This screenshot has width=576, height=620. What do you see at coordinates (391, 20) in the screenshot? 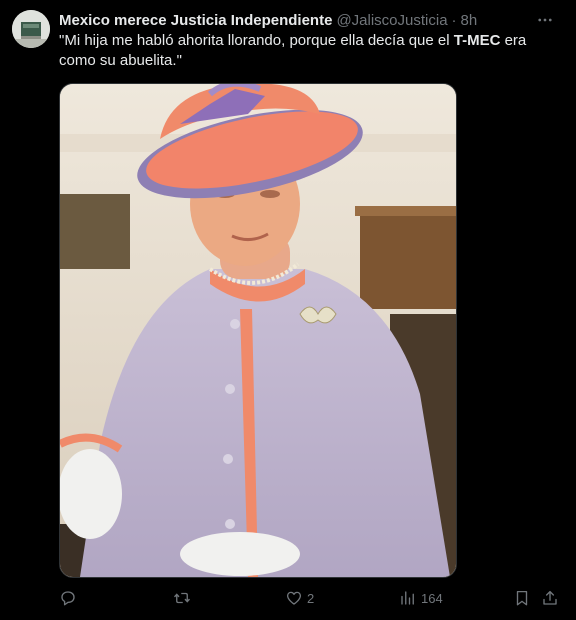
I see `author-handle: @JaliscoJusticia` at bounding box center [391, 20].